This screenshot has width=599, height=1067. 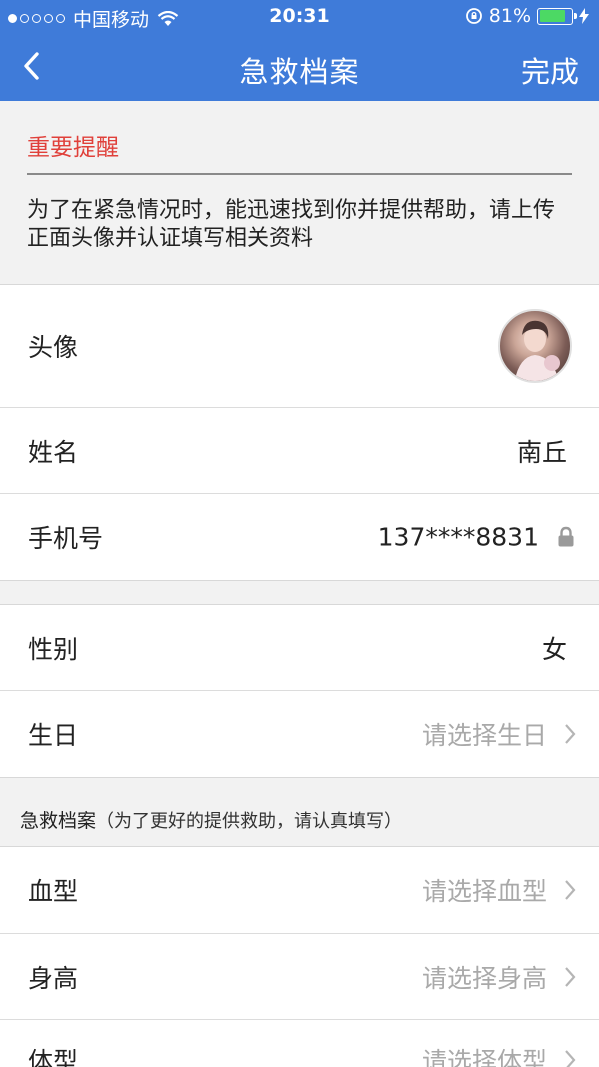 What do you see at coordinates (299, 72) in the screenshot?
I see `page-title: 急救档案` at bounding box center [299, 72].